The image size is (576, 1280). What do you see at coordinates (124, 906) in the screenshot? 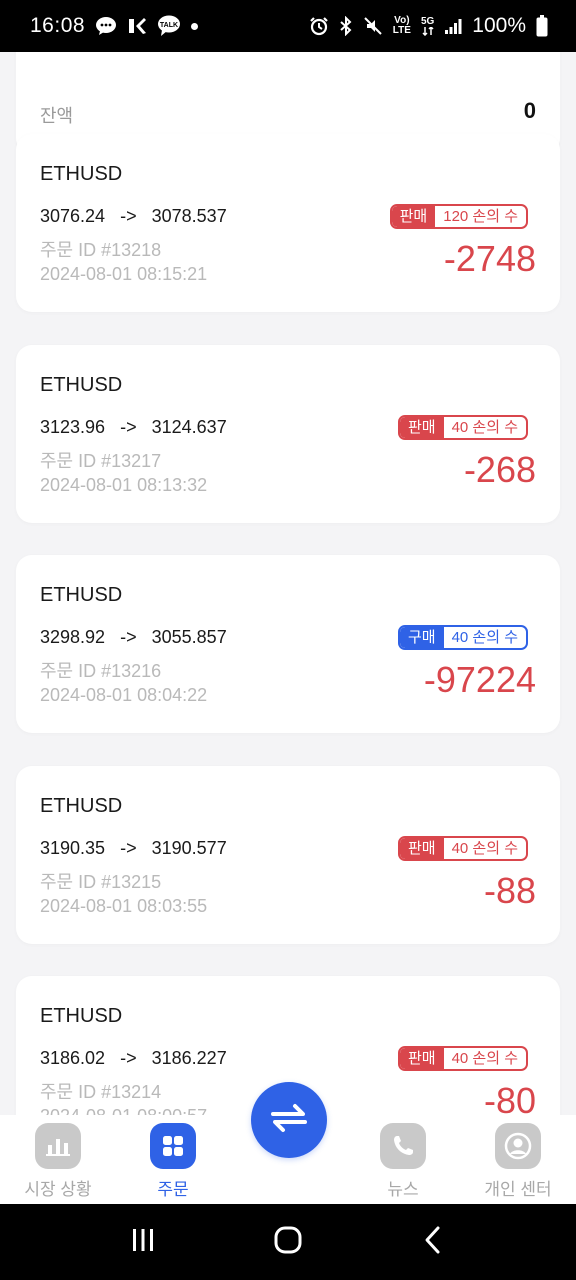
I see `order-time: 2024-08-01 08:03:55` at bounding box center [124, 906].